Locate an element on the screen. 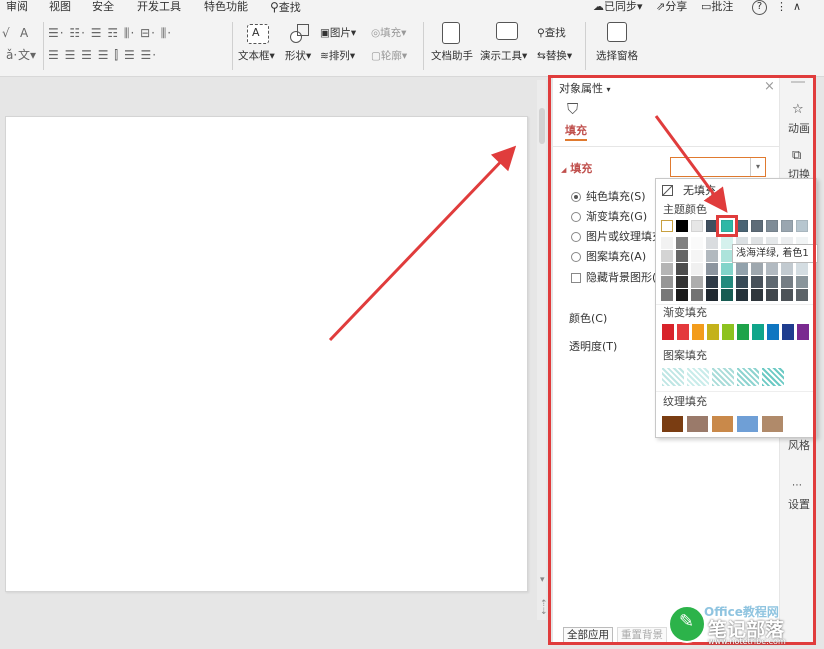  watermark-url: www.notetribe.com is located at coordinates (747, 641).